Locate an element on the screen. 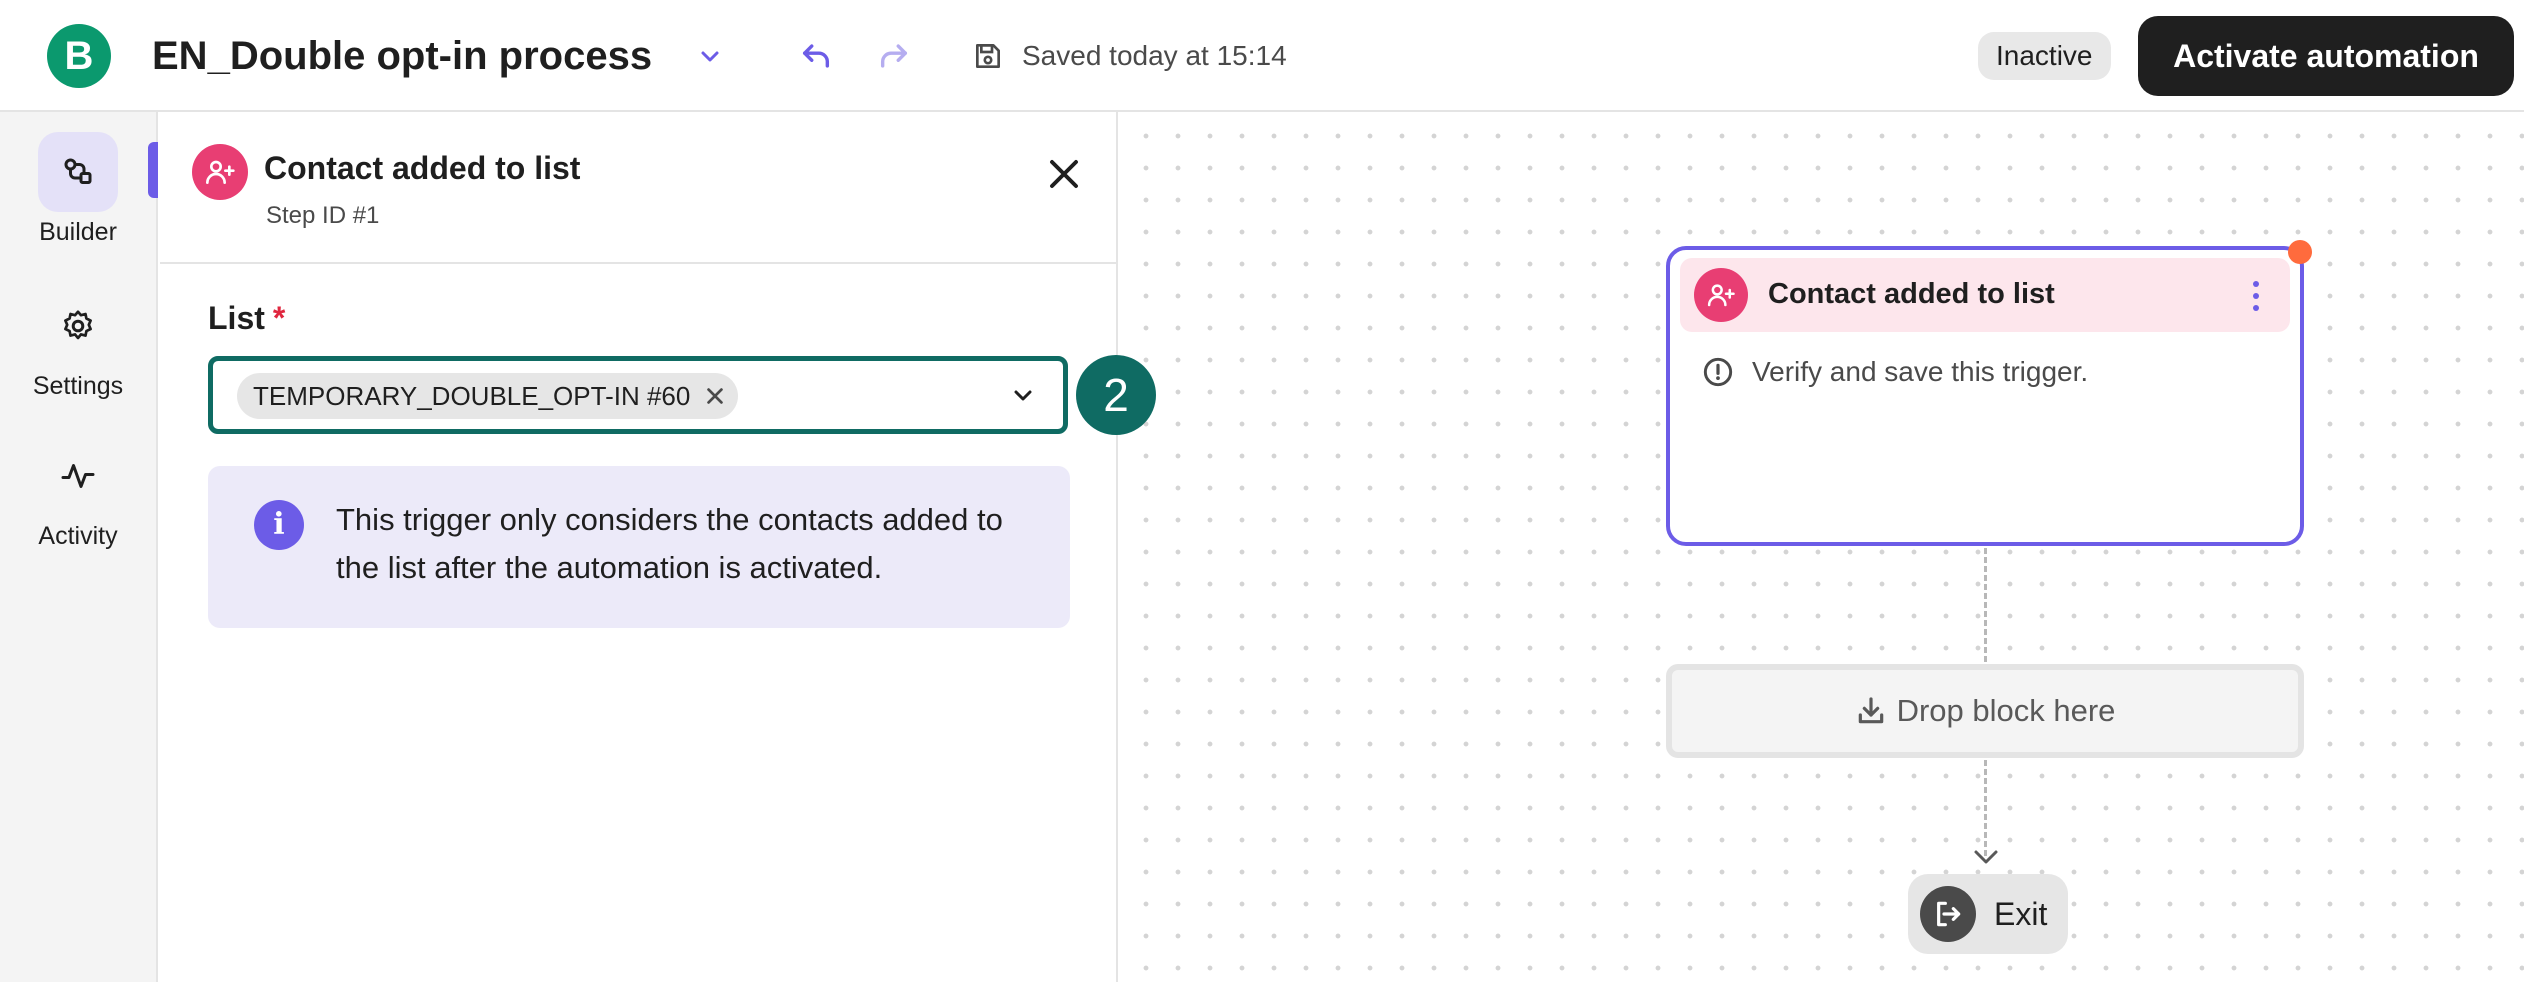 The height and width of the screenshot is (982, 2524). list-select: TEMPORARY_DOUBLE_OPT-IN #60 is located at coordinates (638, 395).